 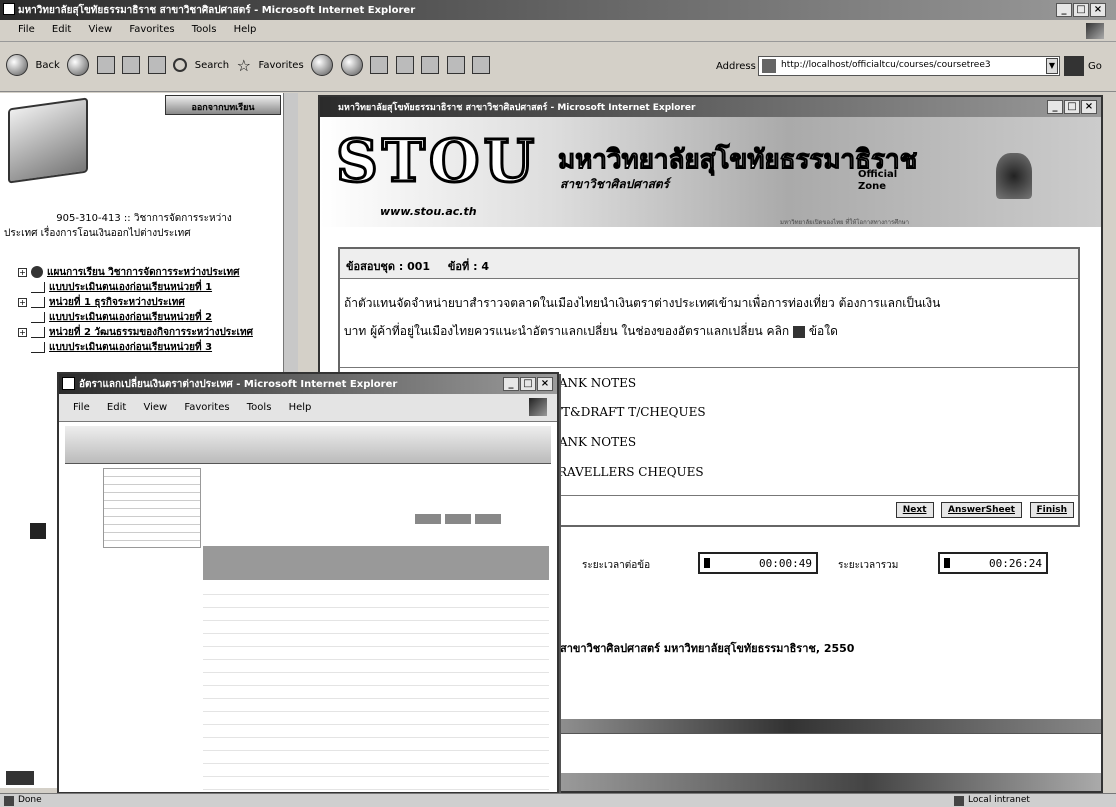 What do you see at coordinates (436, 161) in the screenshot?
I see `stou-logo: STOU` at bounding box center [436, 161].